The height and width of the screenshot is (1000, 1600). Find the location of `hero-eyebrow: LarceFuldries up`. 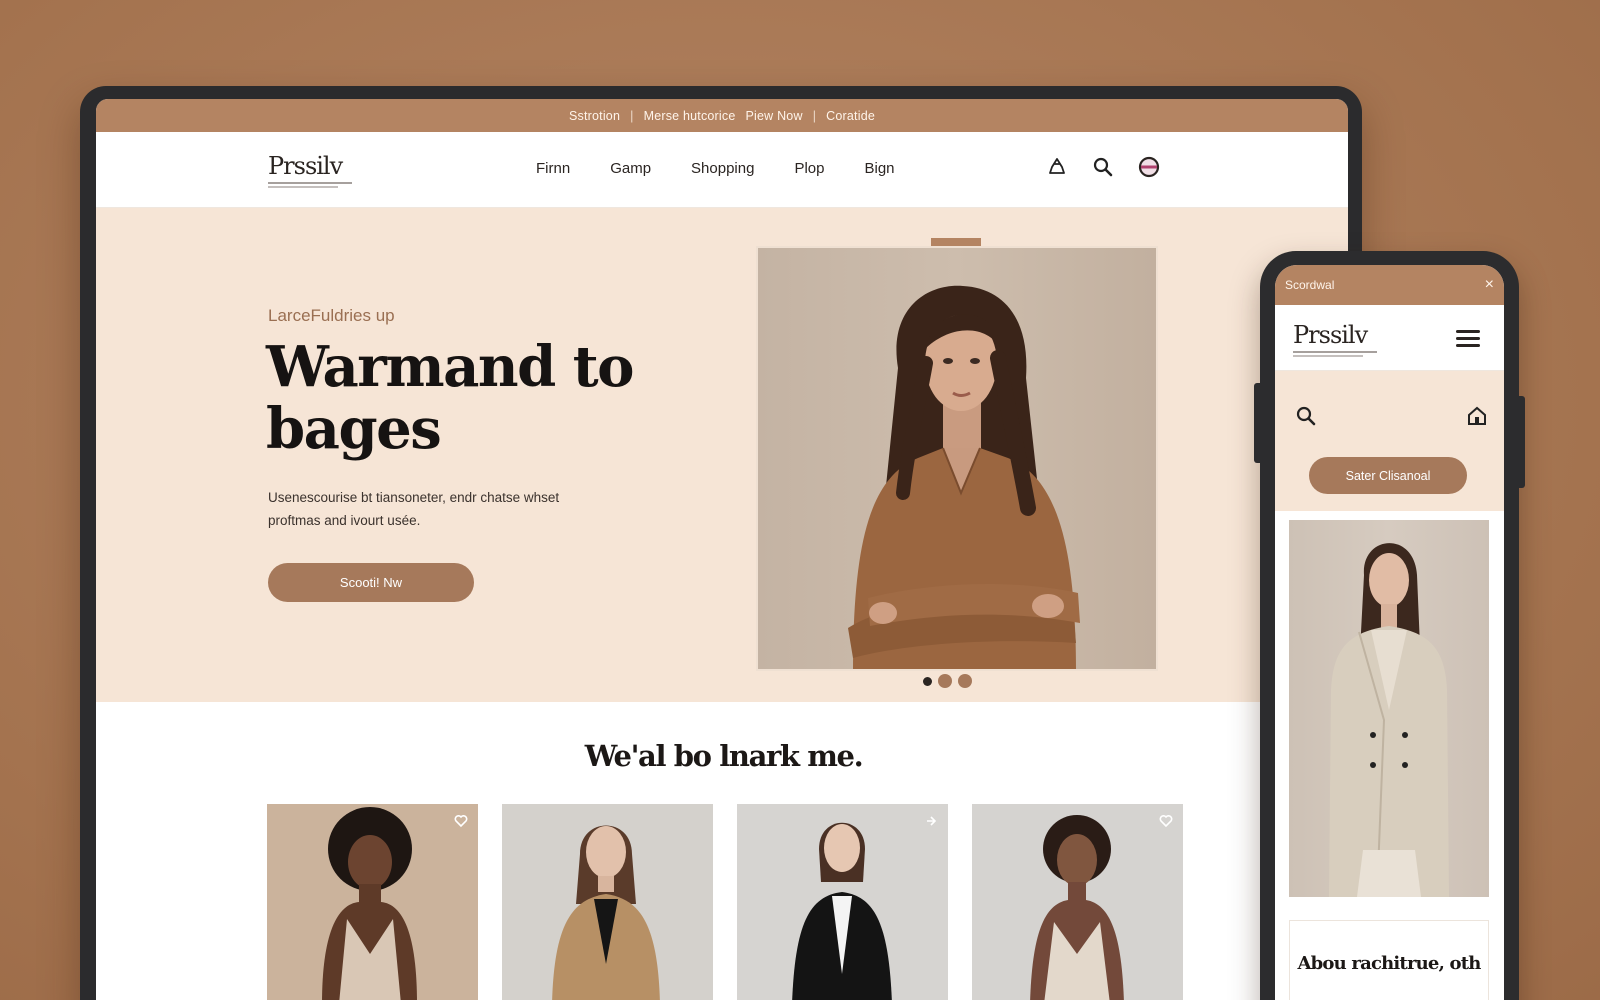

hero-eyebrow: LarceFuldries up is located at coordinates (331, 315).